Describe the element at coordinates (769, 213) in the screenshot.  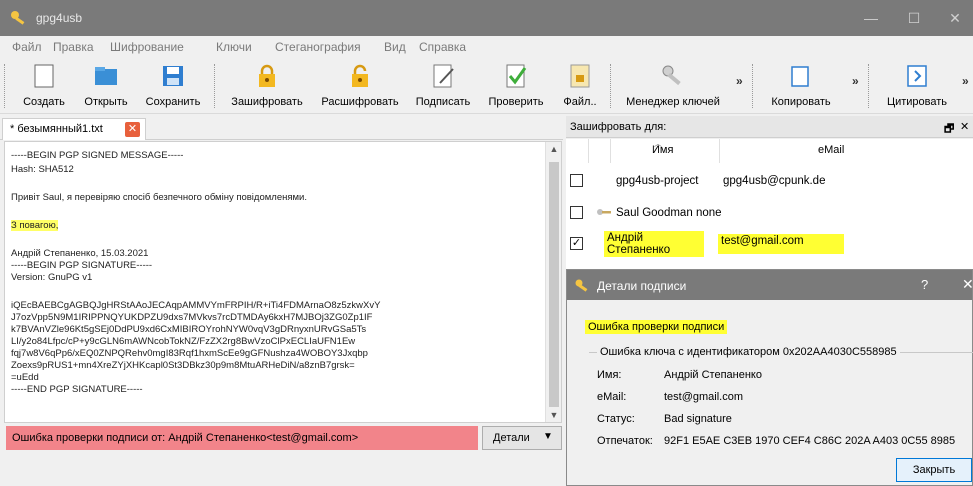
I see `recipient-row: Saul Goodman none` at that location.